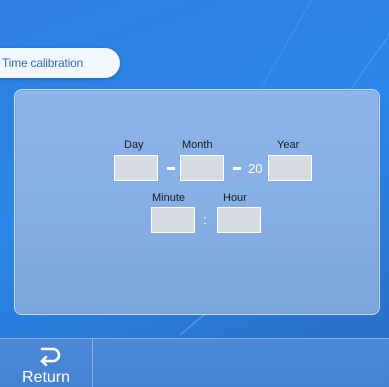 Image resolution: width=389 pixels, height=387 pixels. What do you see at coordinates (290, 168) in the screenshot?
I see `year-input` at bounding box center [290, 168].